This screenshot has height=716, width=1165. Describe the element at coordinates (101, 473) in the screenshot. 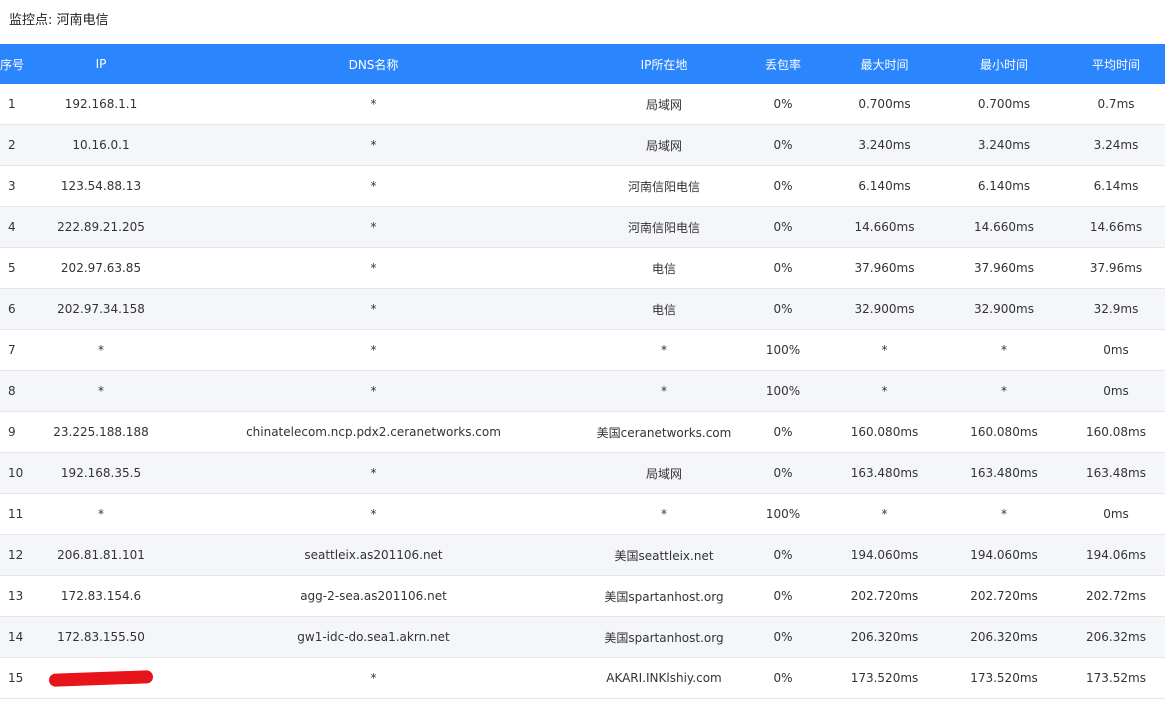

I see `hop-ip: 192.168.35.5` at that location.